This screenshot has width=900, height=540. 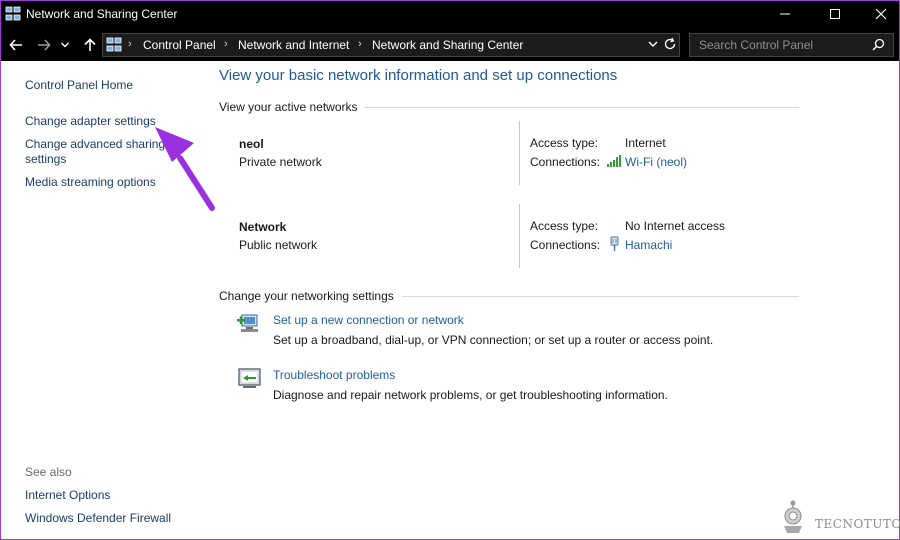 I want to click on see-also-heading: See also, so click(x=48, y=472).